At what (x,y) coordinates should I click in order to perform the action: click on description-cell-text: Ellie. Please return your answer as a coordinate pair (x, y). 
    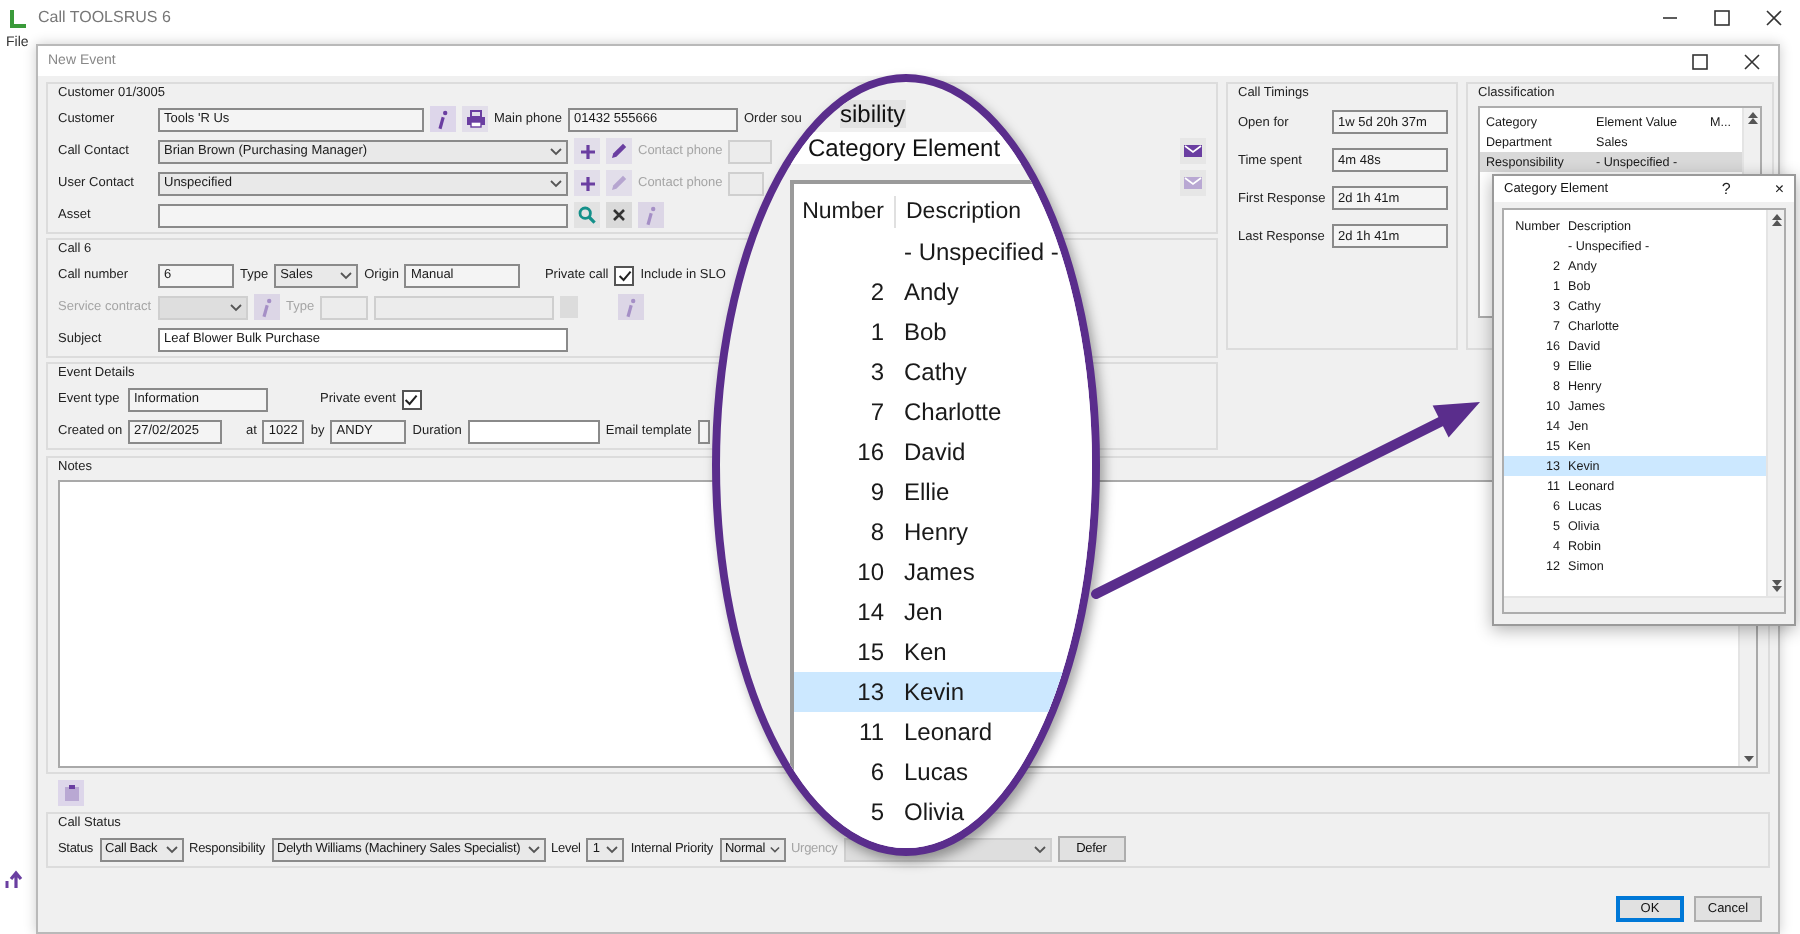
    Looking at the image, I should click on (926, 492).